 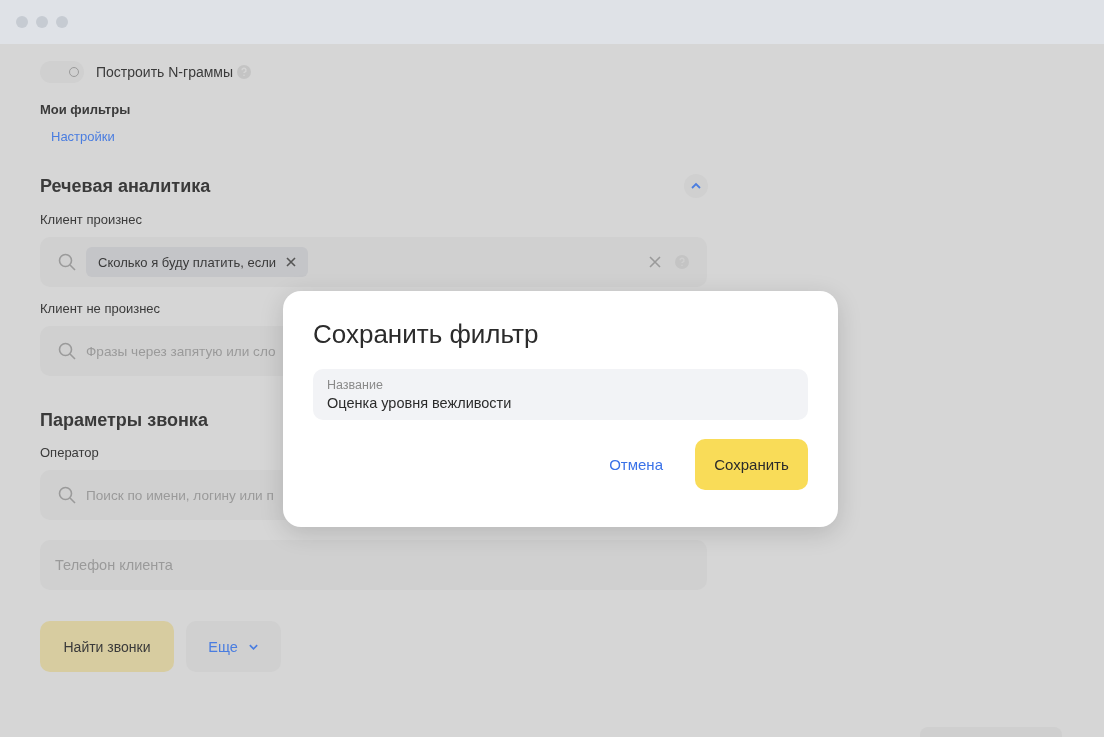 What do you see at coordinates (373, 262) in the screenshot?
I see `search-field: Сколько я буду платить, если` at bounding box center [373, 262].